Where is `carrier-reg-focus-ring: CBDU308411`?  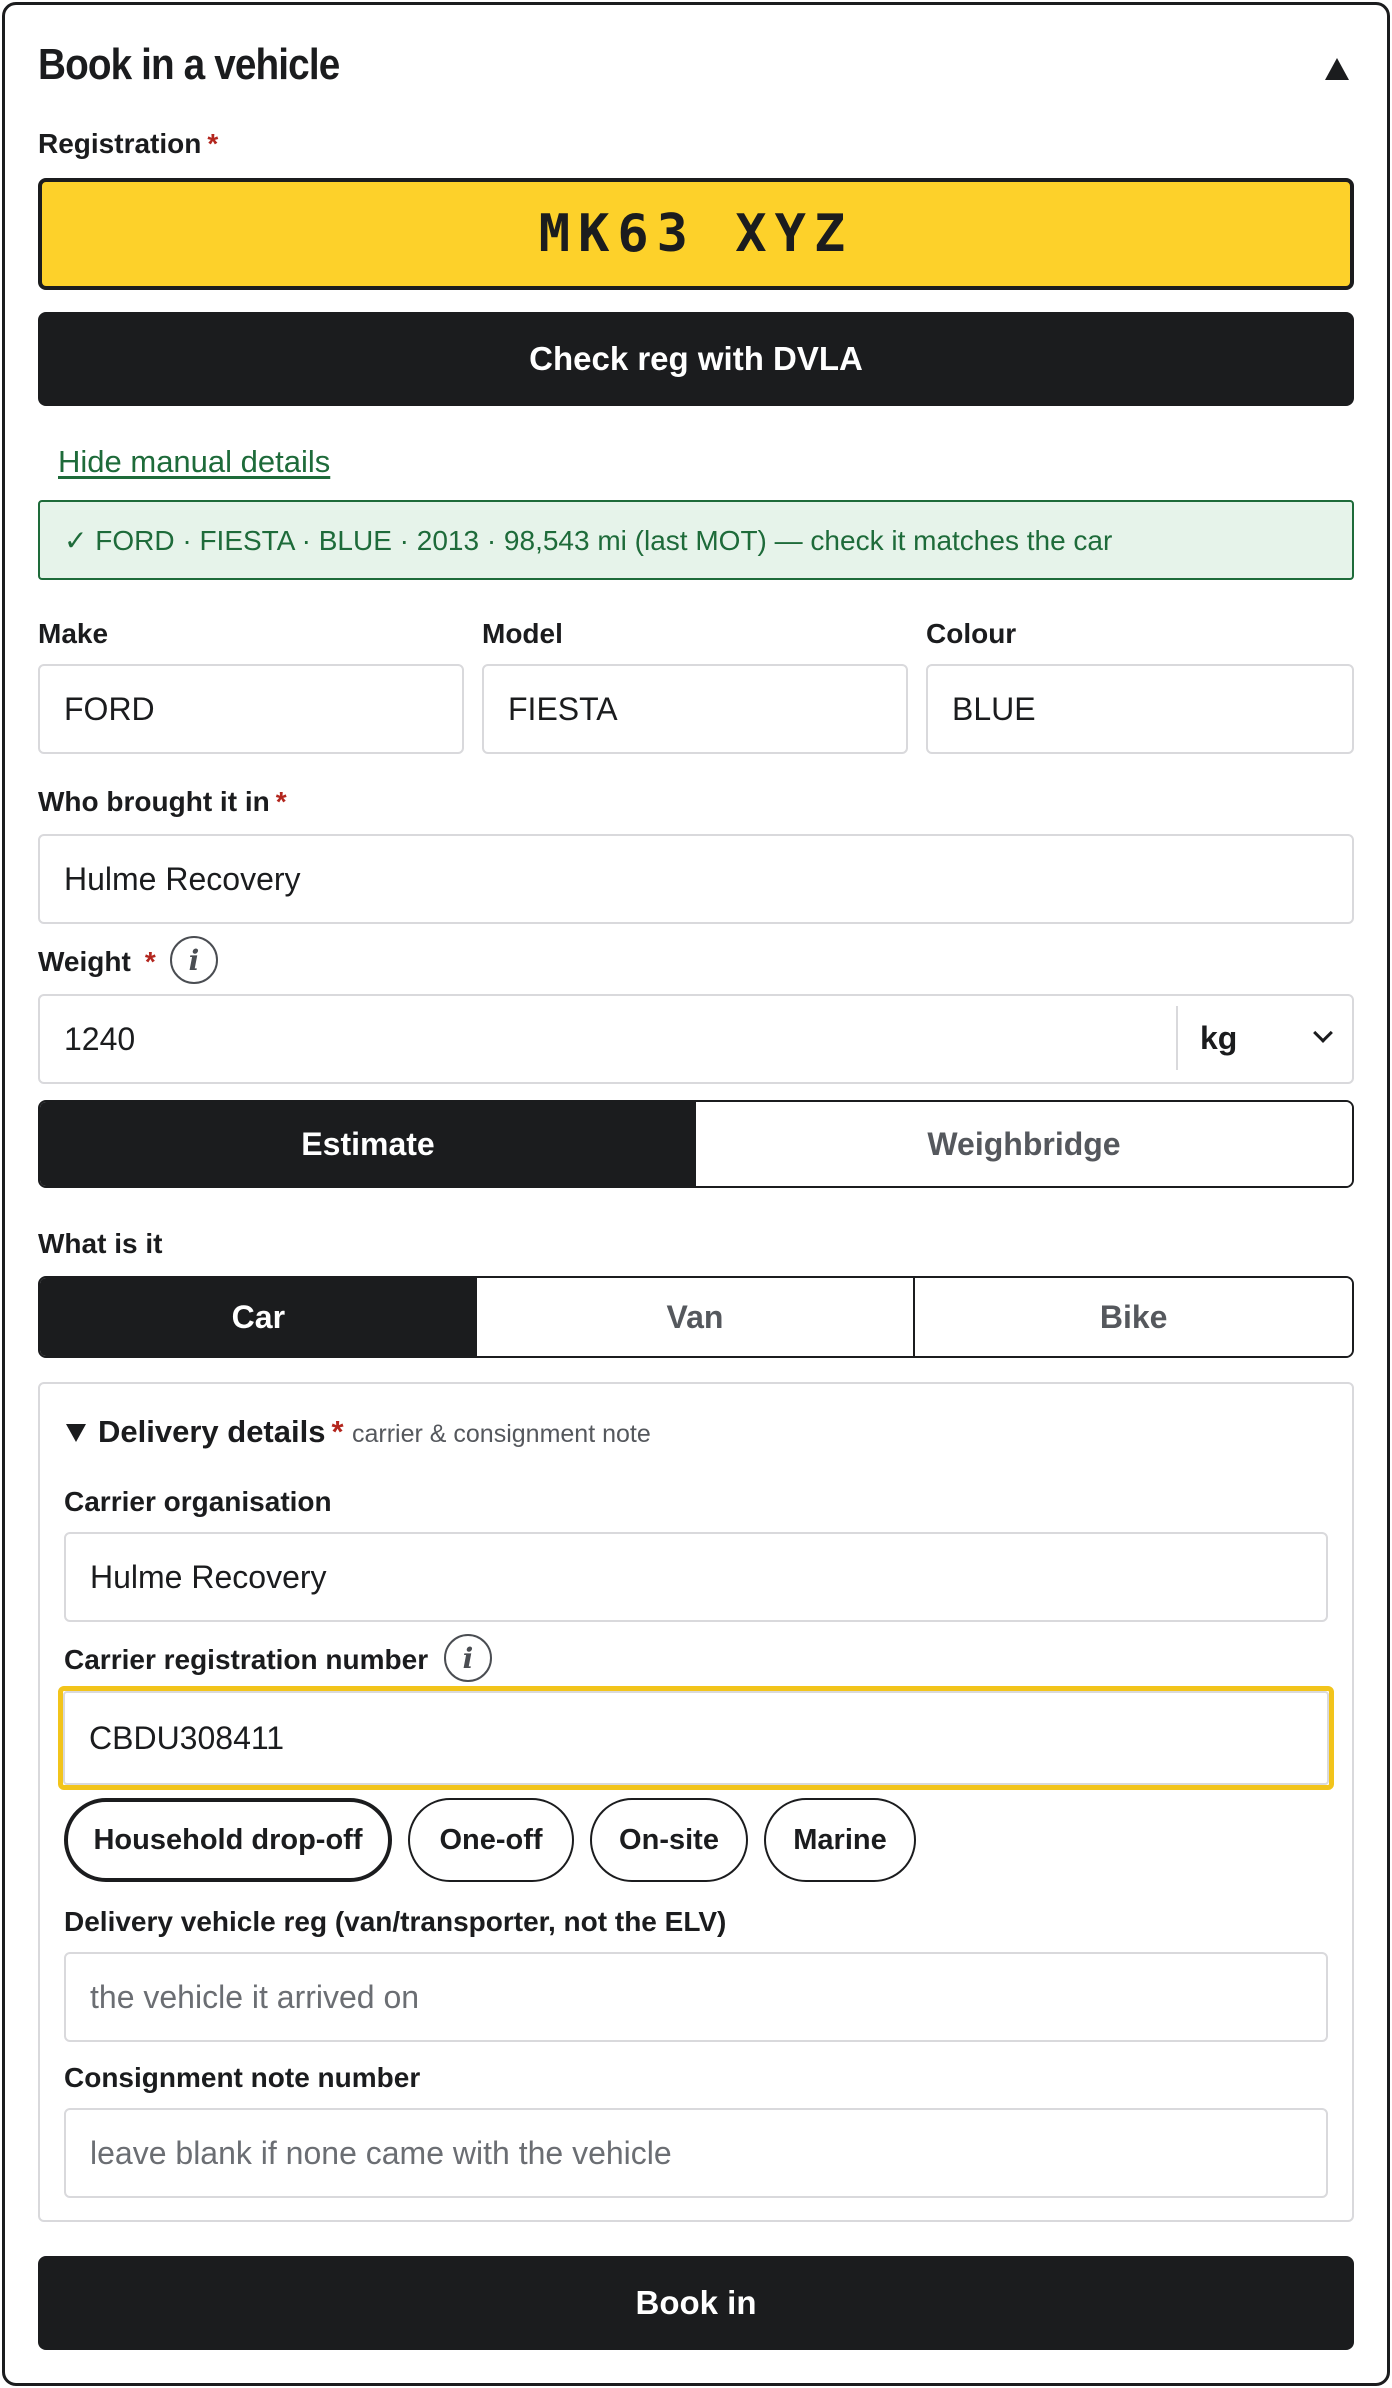
carrier-reg-focus-ring: CBDU308411 is located at coordinates (696, 1738).